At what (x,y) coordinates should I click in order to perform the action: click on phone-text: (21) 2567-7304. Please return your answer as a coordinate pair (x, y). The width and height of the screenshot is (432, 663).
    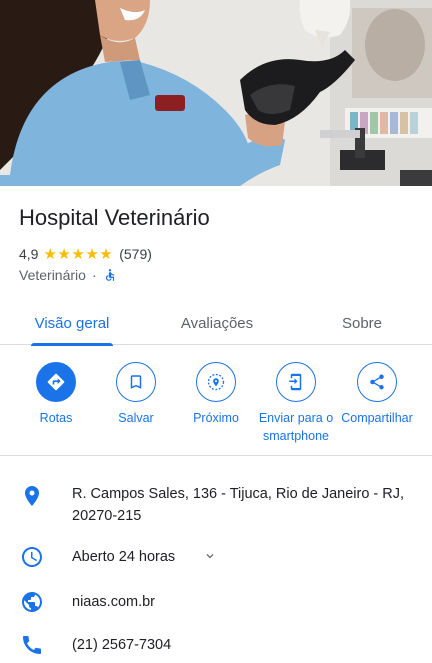
    Looking at the image, I should click on (122, 645).